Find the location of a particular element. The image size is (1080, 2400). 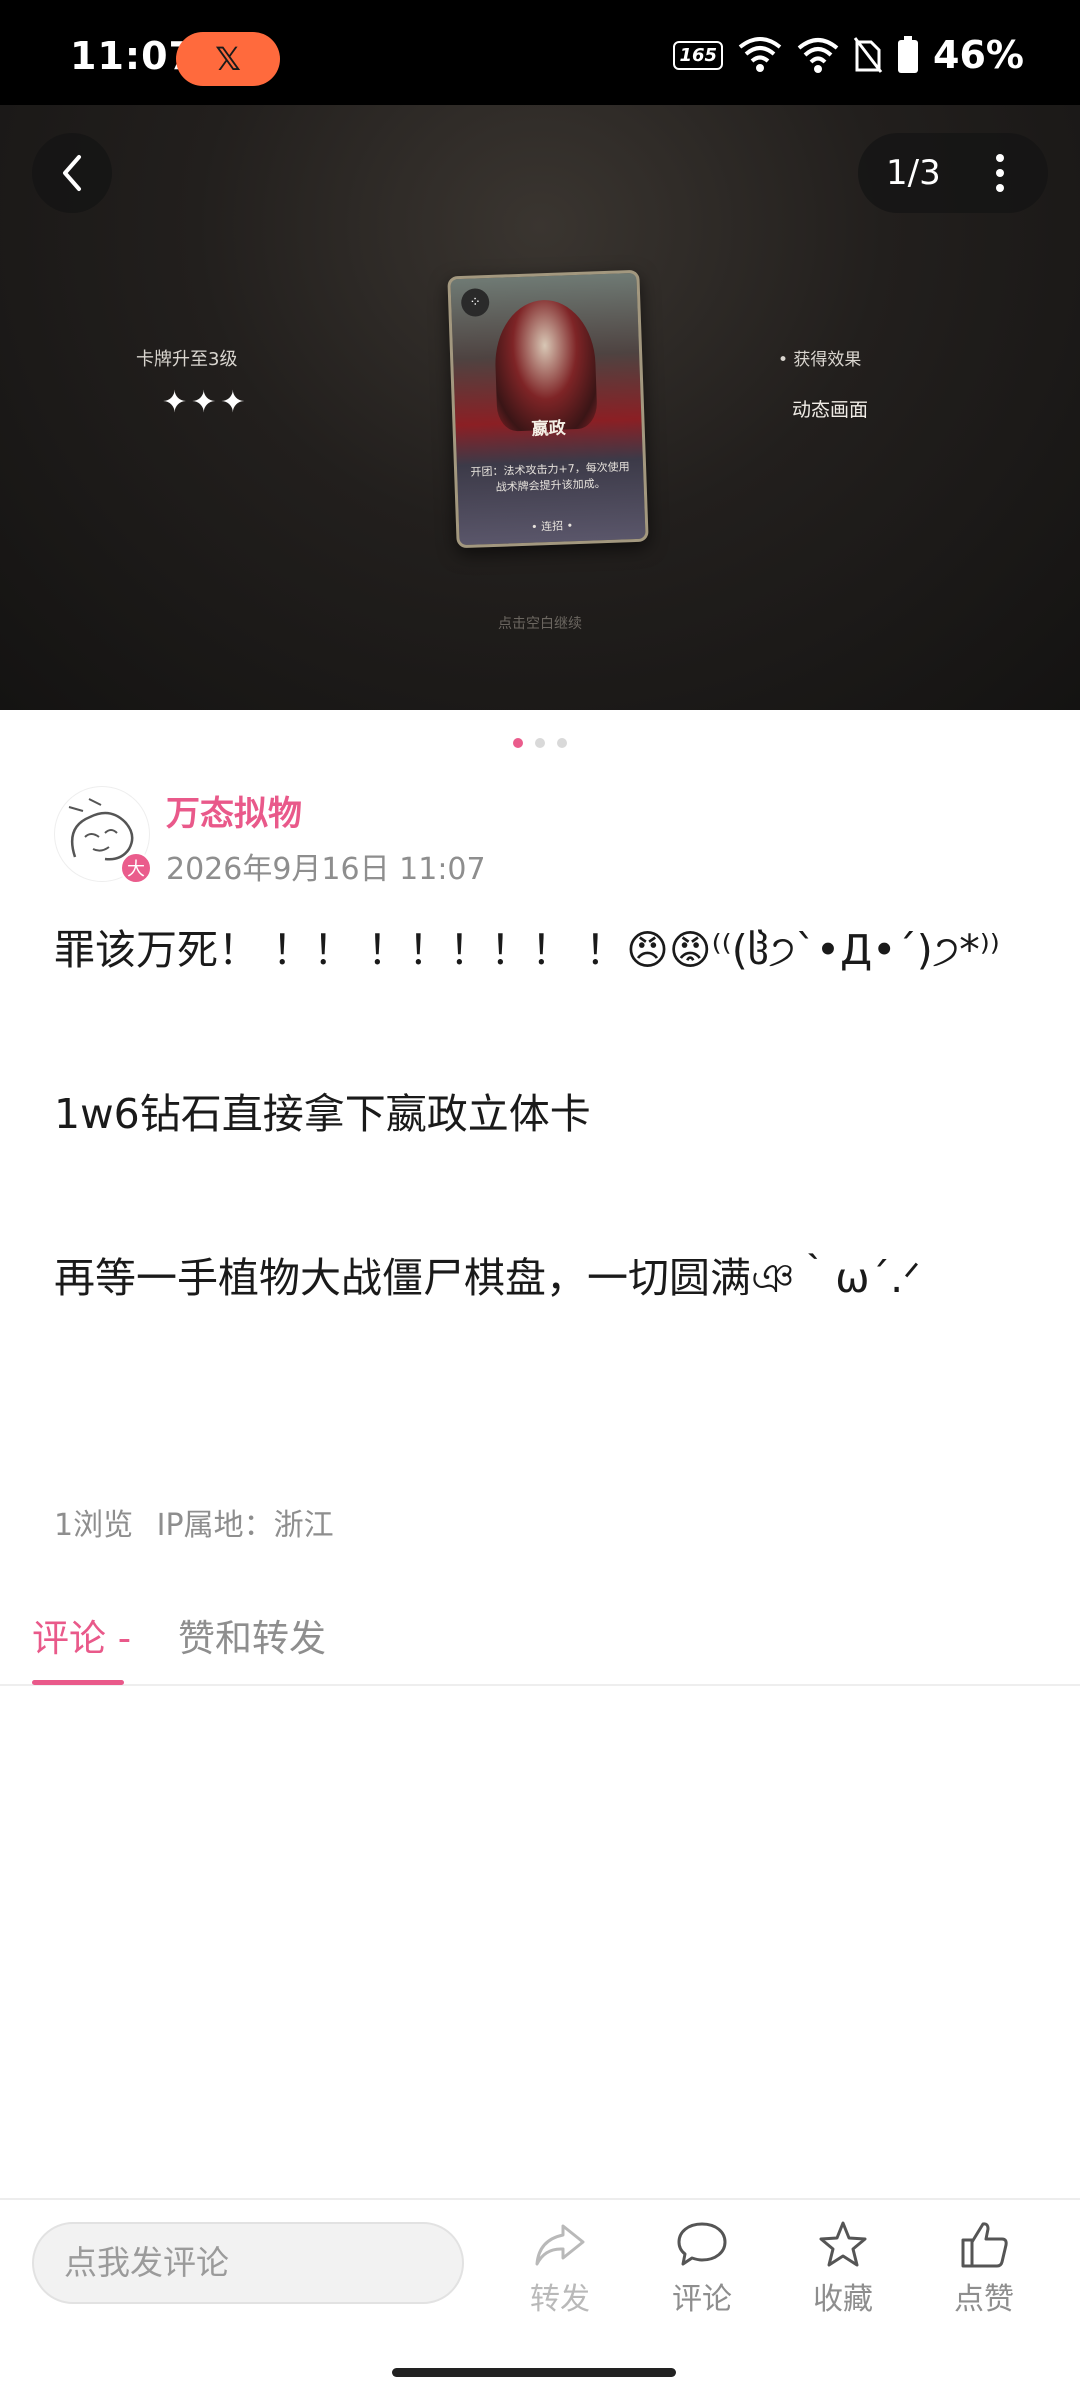

comment-tabs: 评论 - 赞和转发 is located at coordinates (540, 1643).